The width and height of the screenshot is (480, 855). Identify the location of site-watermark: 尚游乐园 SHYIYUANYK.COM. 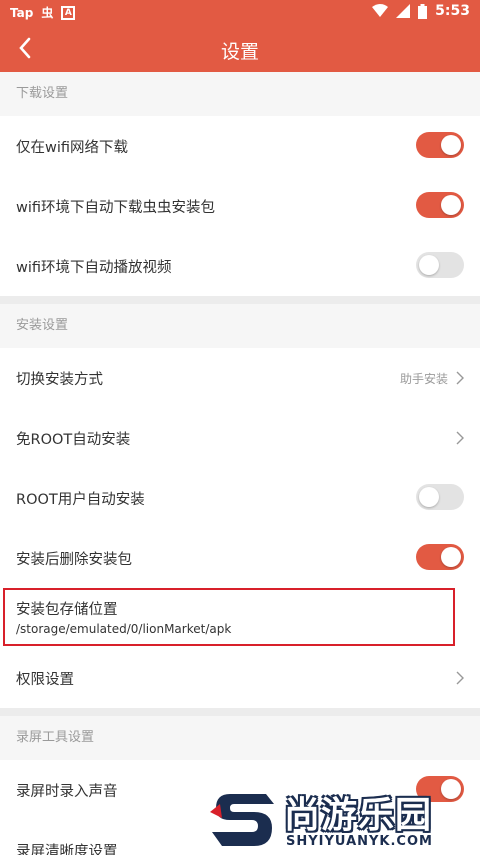
(340, 817).